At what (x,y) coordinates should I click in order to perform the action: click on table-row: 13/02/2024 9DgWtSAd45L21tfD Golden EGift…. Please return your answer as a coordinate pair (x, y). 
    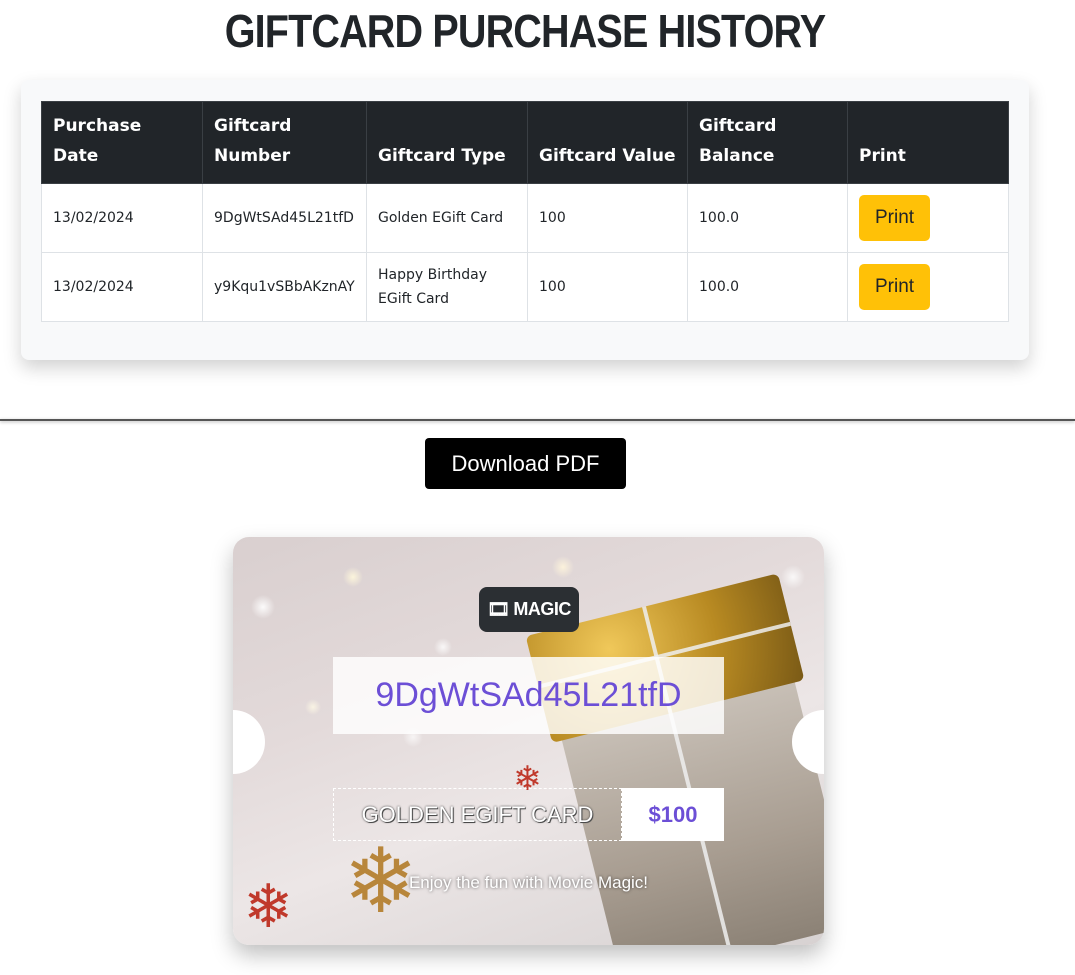
    Looking at the image, I should click on (525, 218).